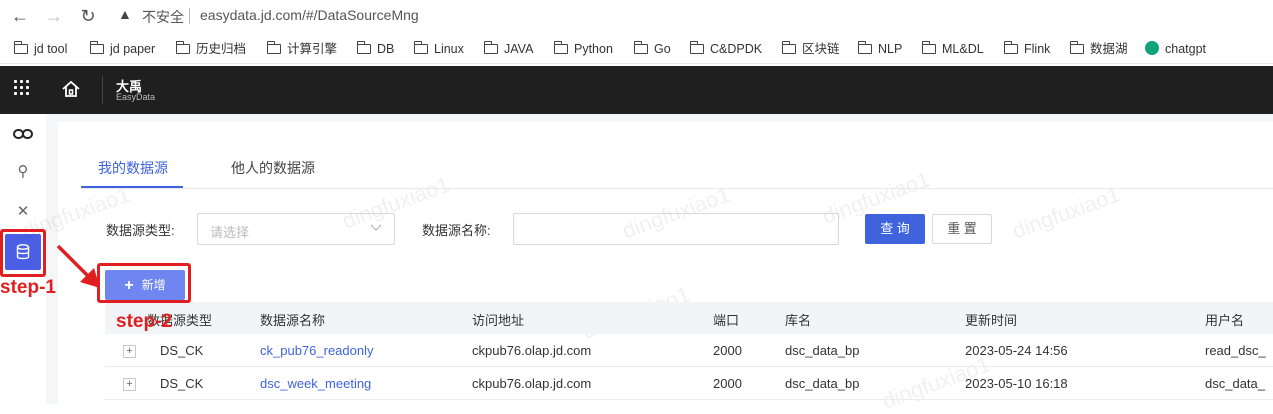  Describe the element at coordinates (1016, 383) in the screenshot. I see `cell-updated: 2023-05-10 16:18` at that location.